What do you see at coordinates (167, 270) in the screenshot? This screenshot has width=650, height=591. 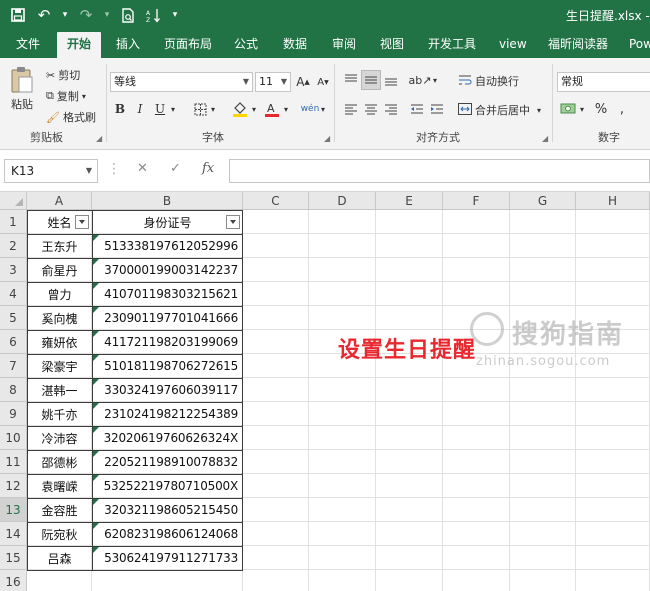 I see `id-number-cell: 370000199003142237` at bounding box center [167, 270].